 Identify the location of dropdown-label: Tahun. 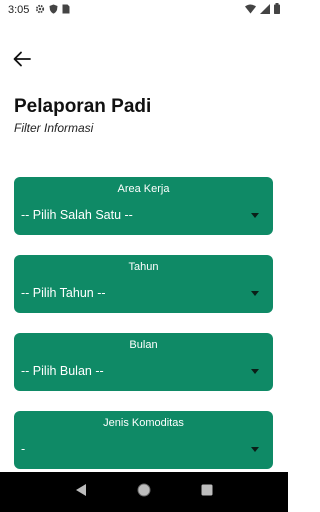
(143, 267).